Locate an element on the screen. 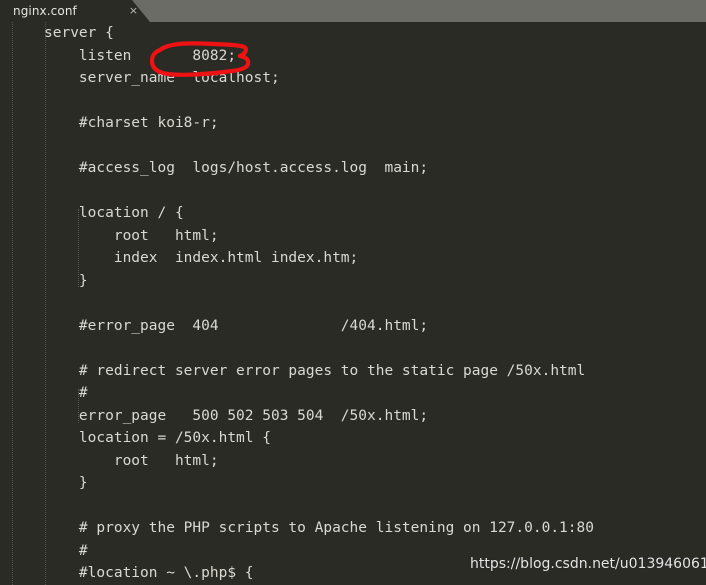  code-line: location / { is located at coordinates (114, 213).